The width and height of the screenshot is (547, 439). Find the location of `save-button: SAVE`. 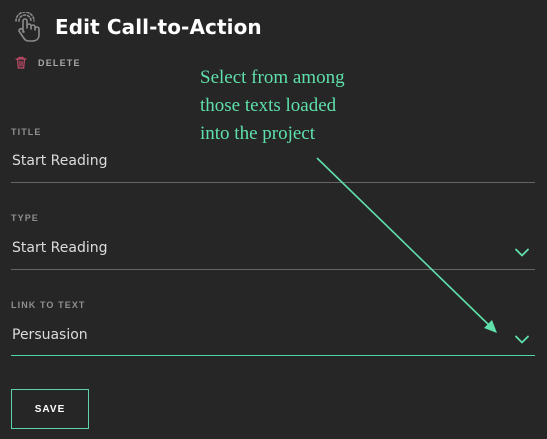

save-button: SAVE is located at coordinates (50, 409).